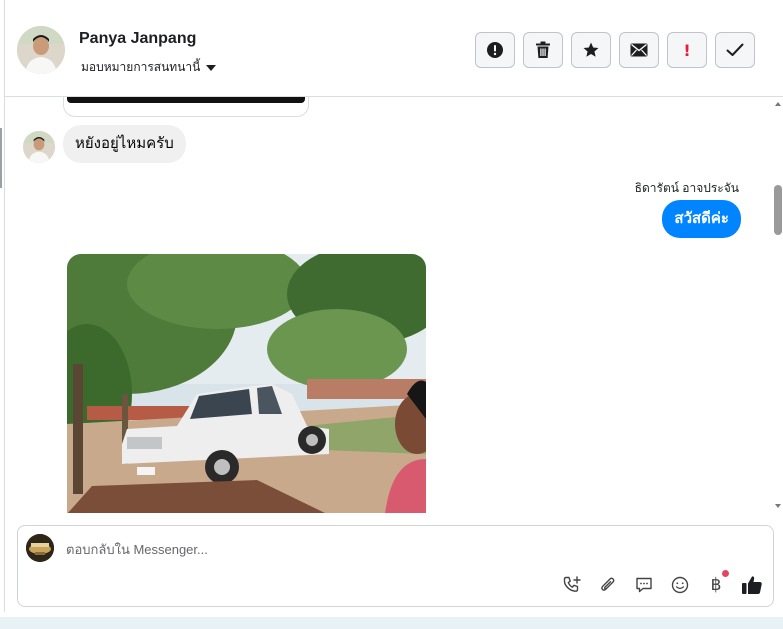 The height and width of the screenshot is (629, 783). I want to click on contact-name: Panya Janpang, so click(137, 39).